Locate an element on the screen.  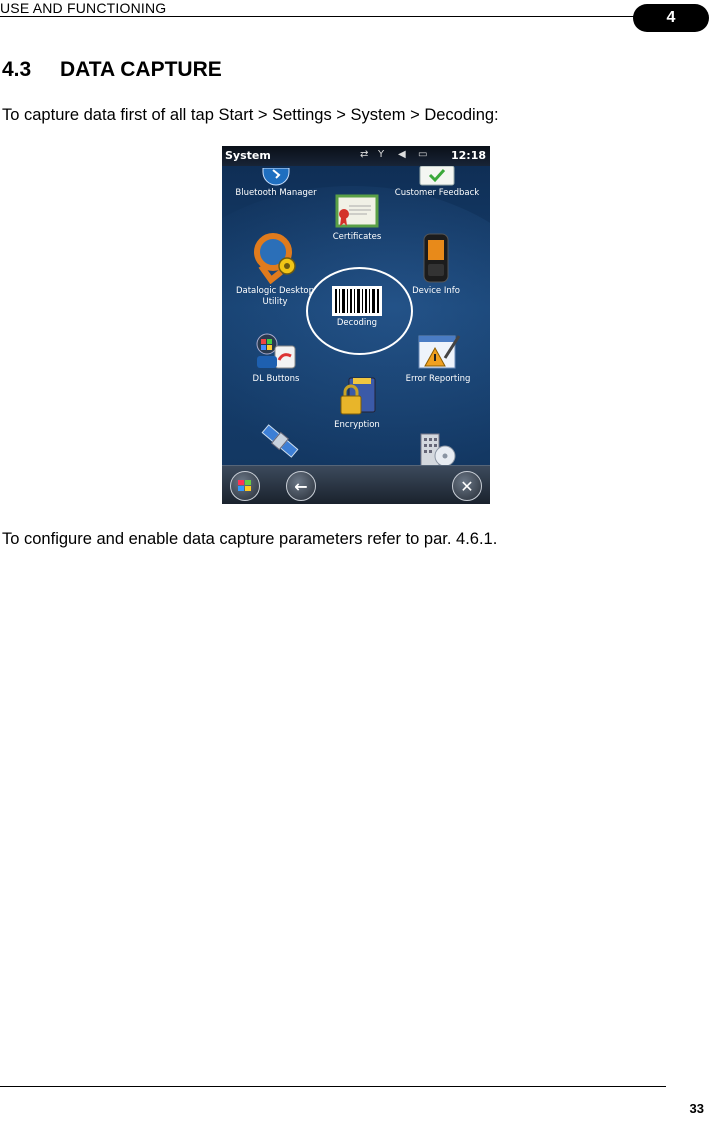
running-header: USE AND FUNCTIONING is located at coordinates (83, 8).